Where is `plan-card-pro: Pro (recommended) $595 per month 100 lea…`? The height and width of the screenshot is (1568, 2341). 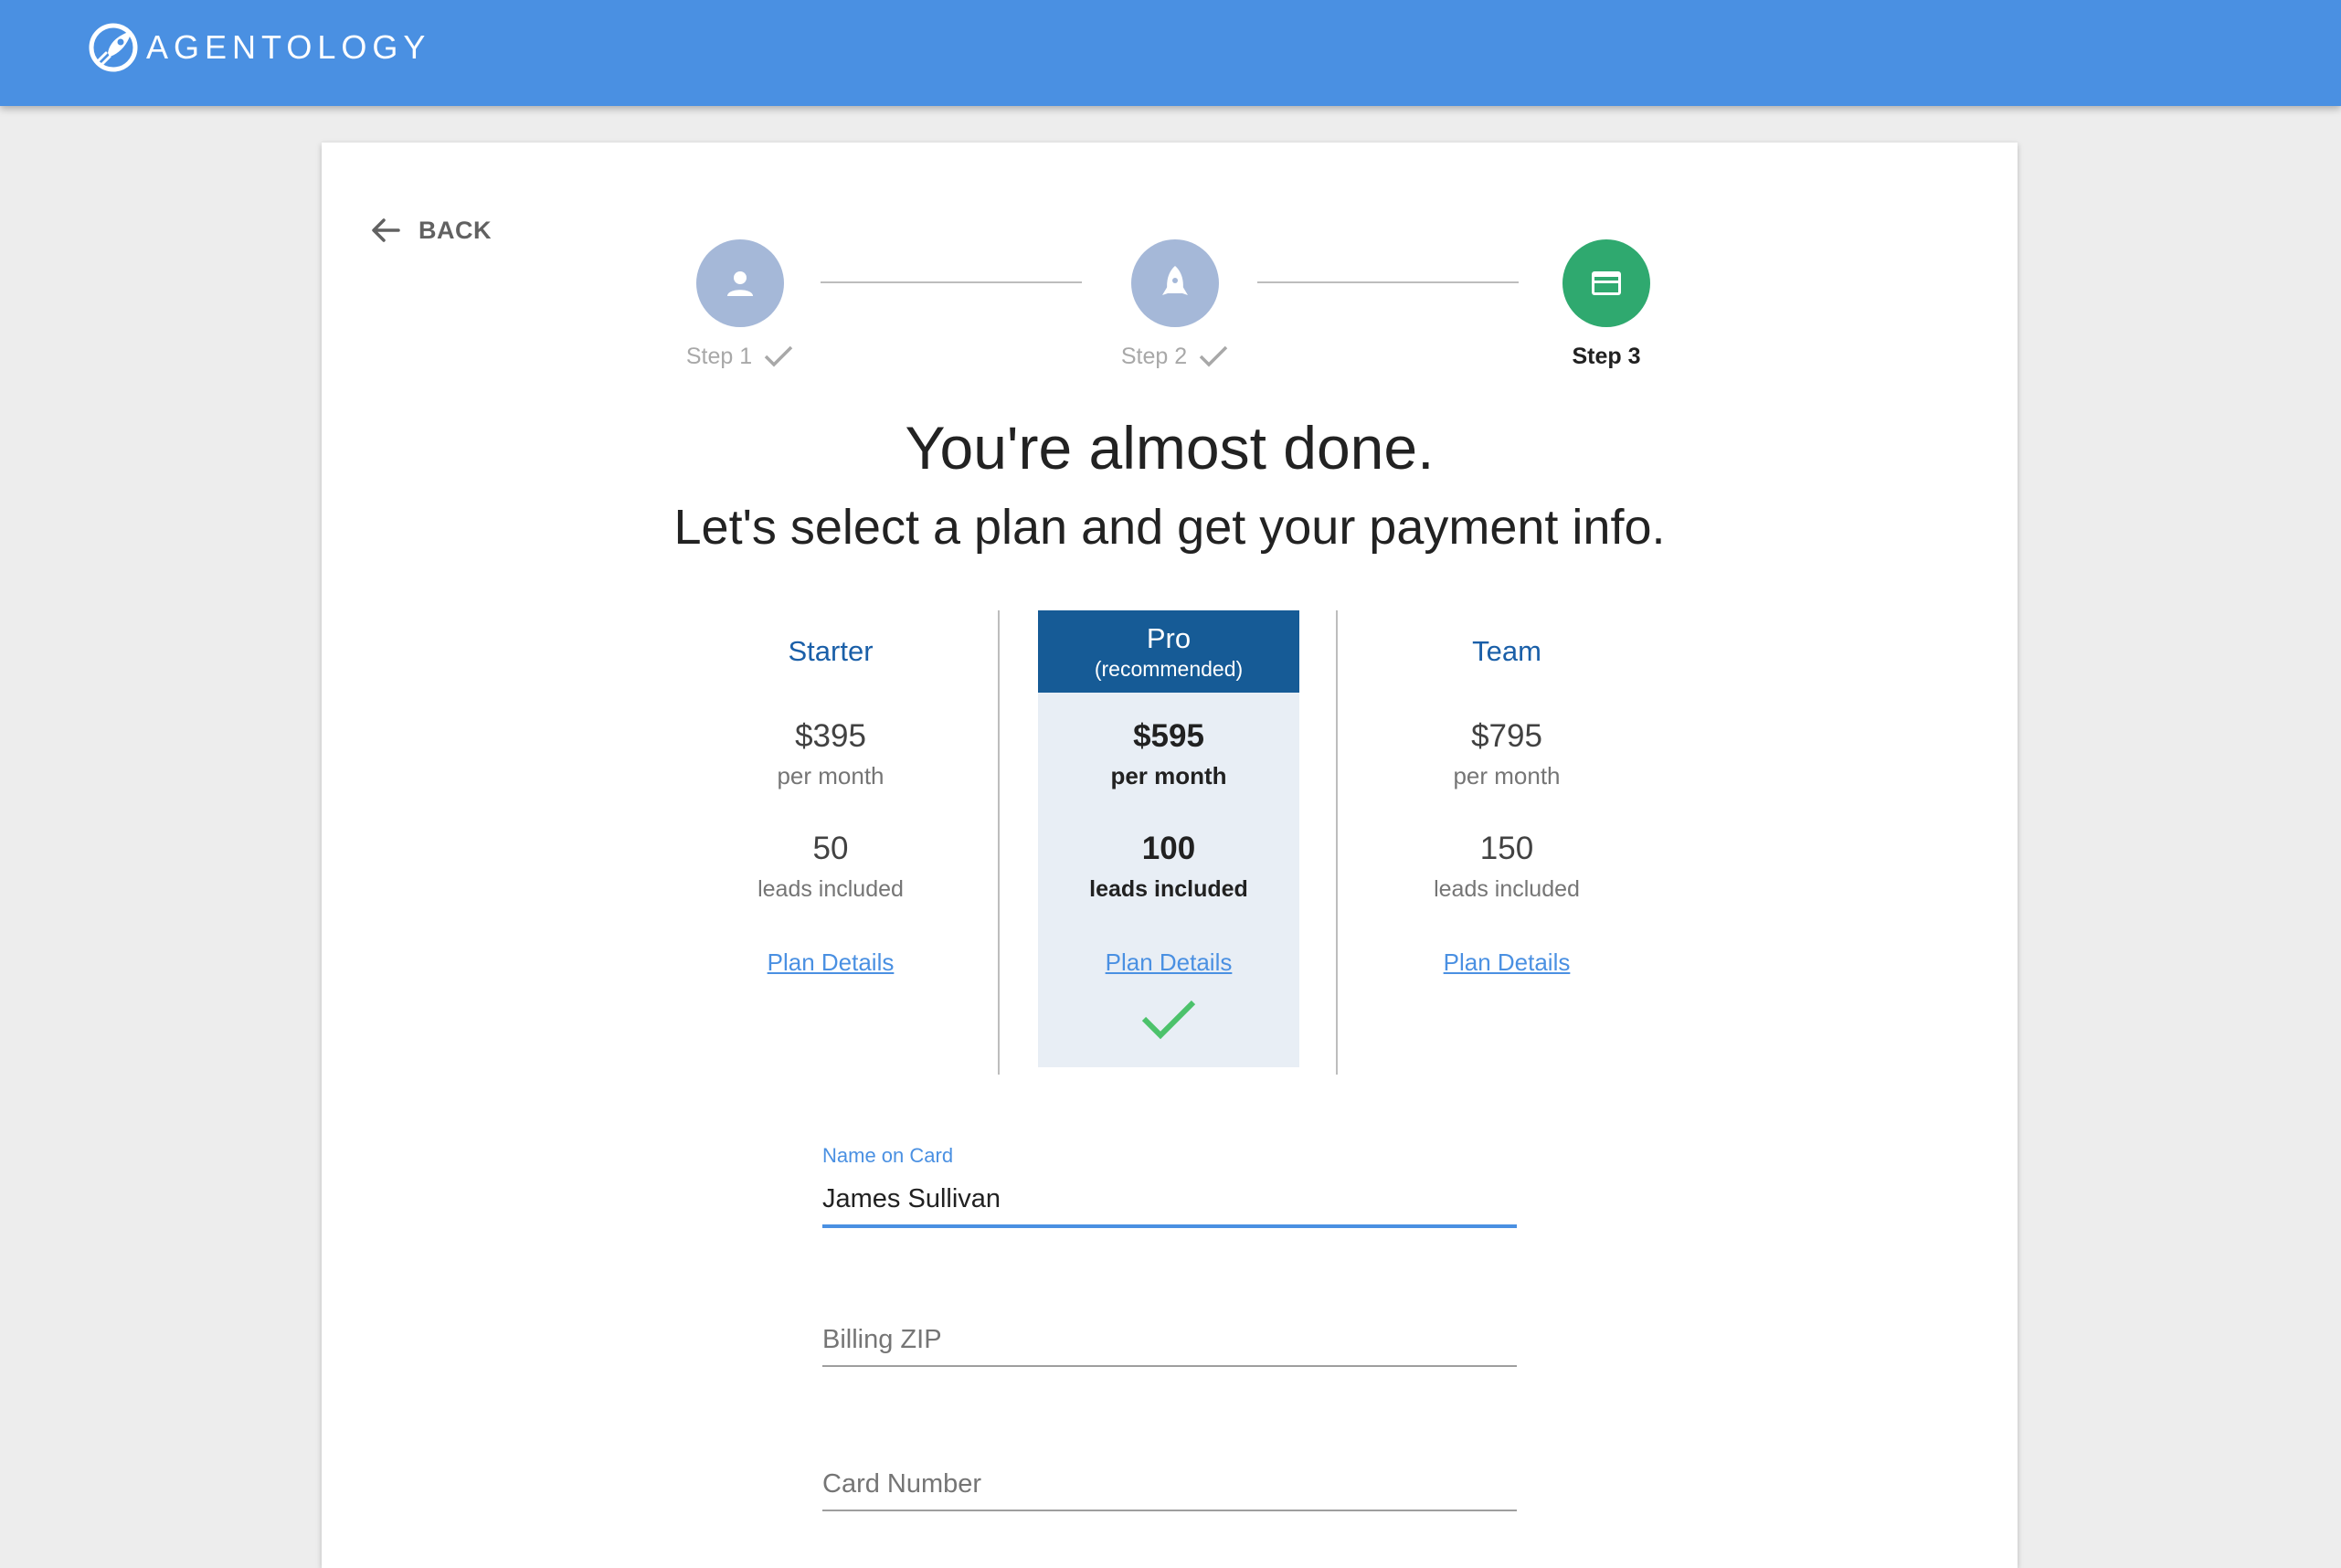
plan-card-pro: Pro (recommended) $595 per month 100 lea… is located at coordinates (1168, 839).